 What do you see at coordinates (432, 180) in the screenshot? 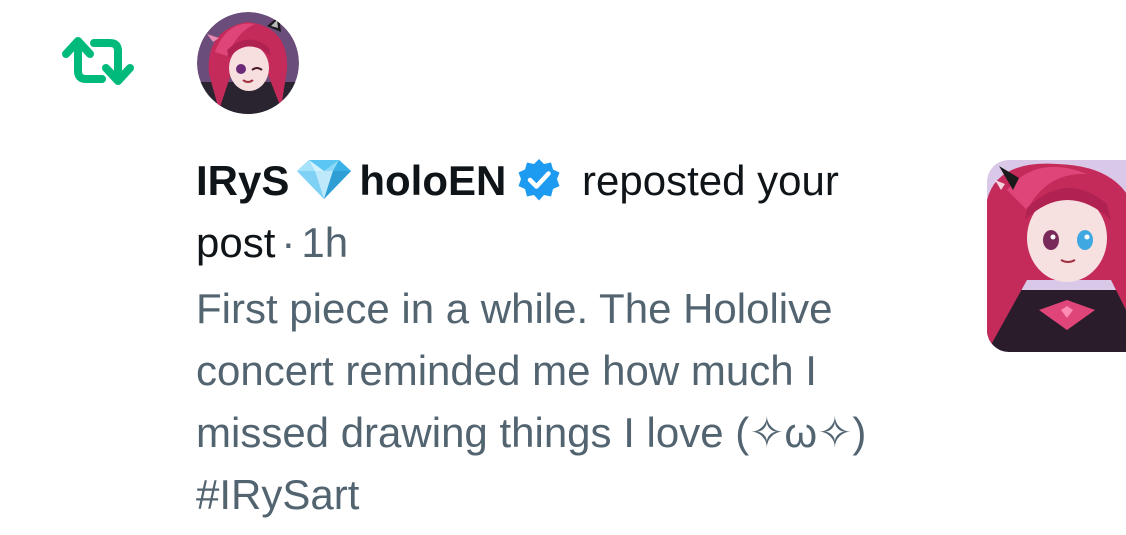
I see `handle-suffix: holoEN` at bounding box center [432, 180].